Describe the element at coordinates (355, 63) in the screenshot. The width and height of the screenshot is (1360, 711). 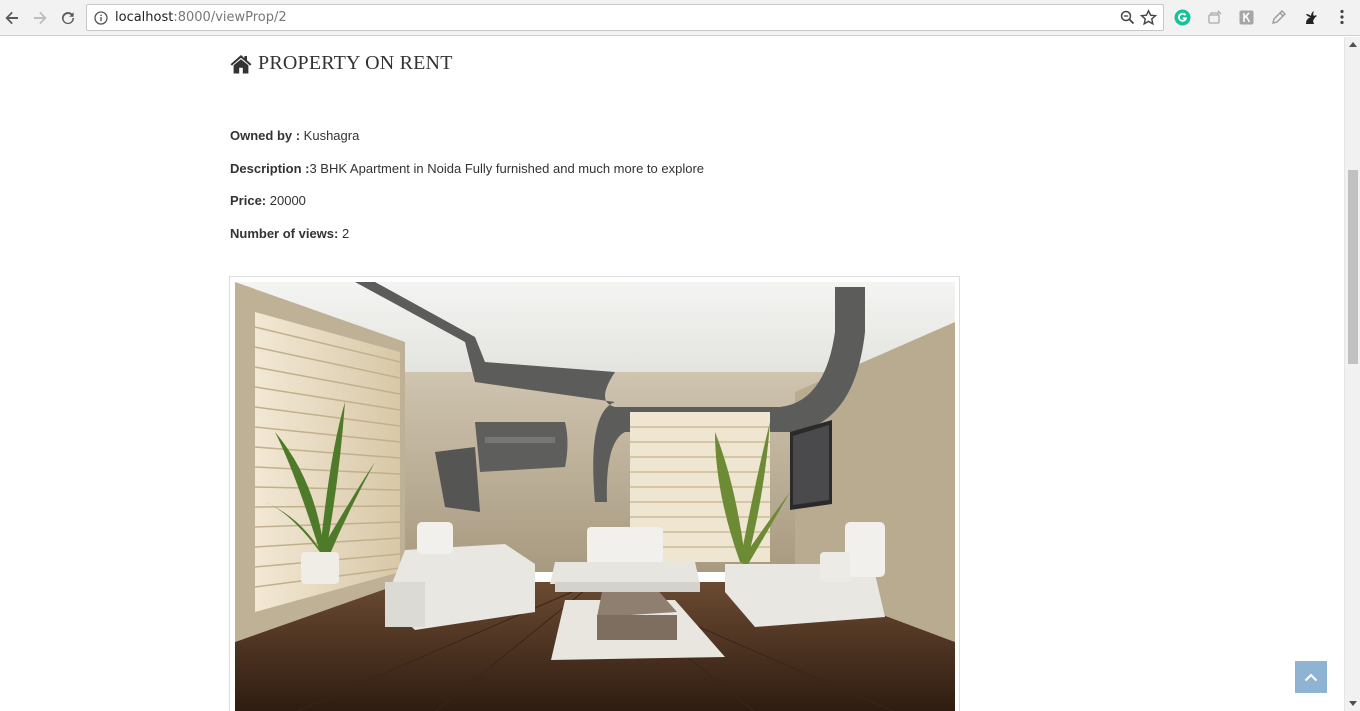
I see `page-title: PROPERTY ON RENT` at that location.